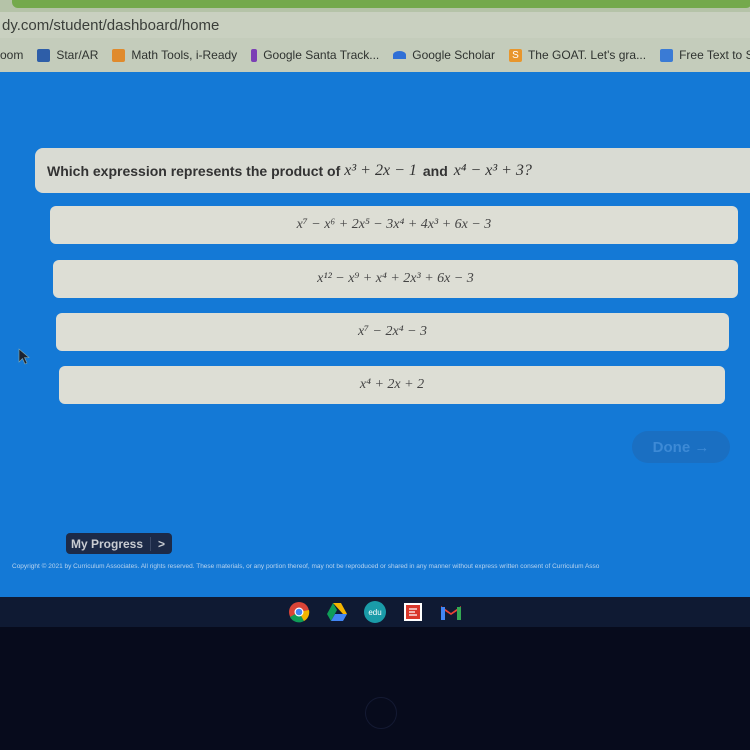 The width and height of the screenshot is (750, 750). What do you see at coordinates (667, 55) in the screenshot?
I see `speech-icon` at bounding box center [667, 55].